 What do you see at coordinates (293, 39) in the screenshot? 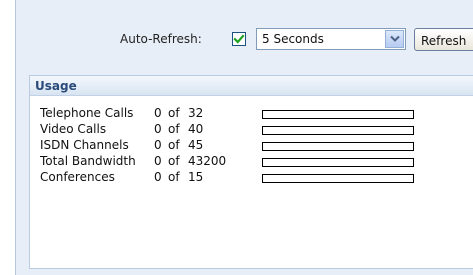
I see `refresh-interval-value: 5 Seconds` at bounding box center [293, 39].